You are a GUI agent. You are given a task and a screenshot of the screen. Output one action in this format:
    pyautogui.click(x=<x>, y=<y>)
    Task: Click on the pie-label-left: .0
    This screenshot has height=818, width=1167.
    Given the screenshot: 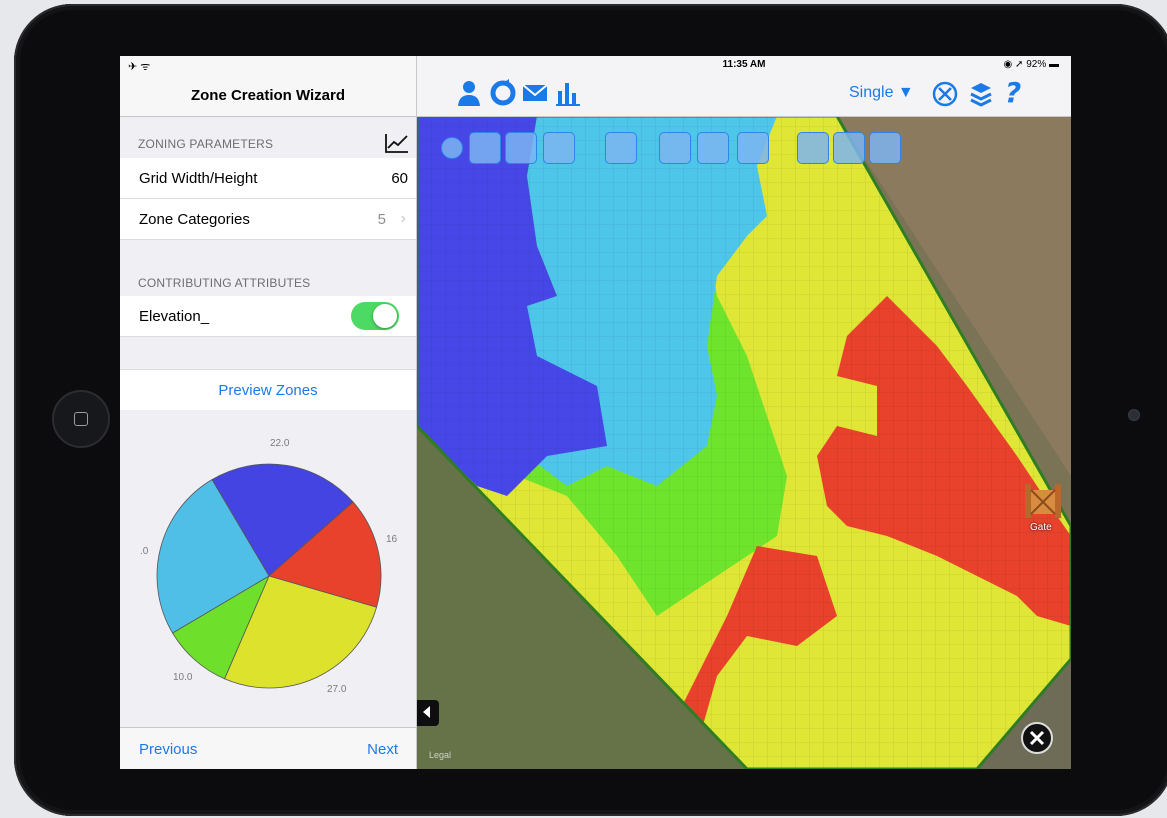 What is the action you would take?
    pyautogui.click(x=144, y=551)
    